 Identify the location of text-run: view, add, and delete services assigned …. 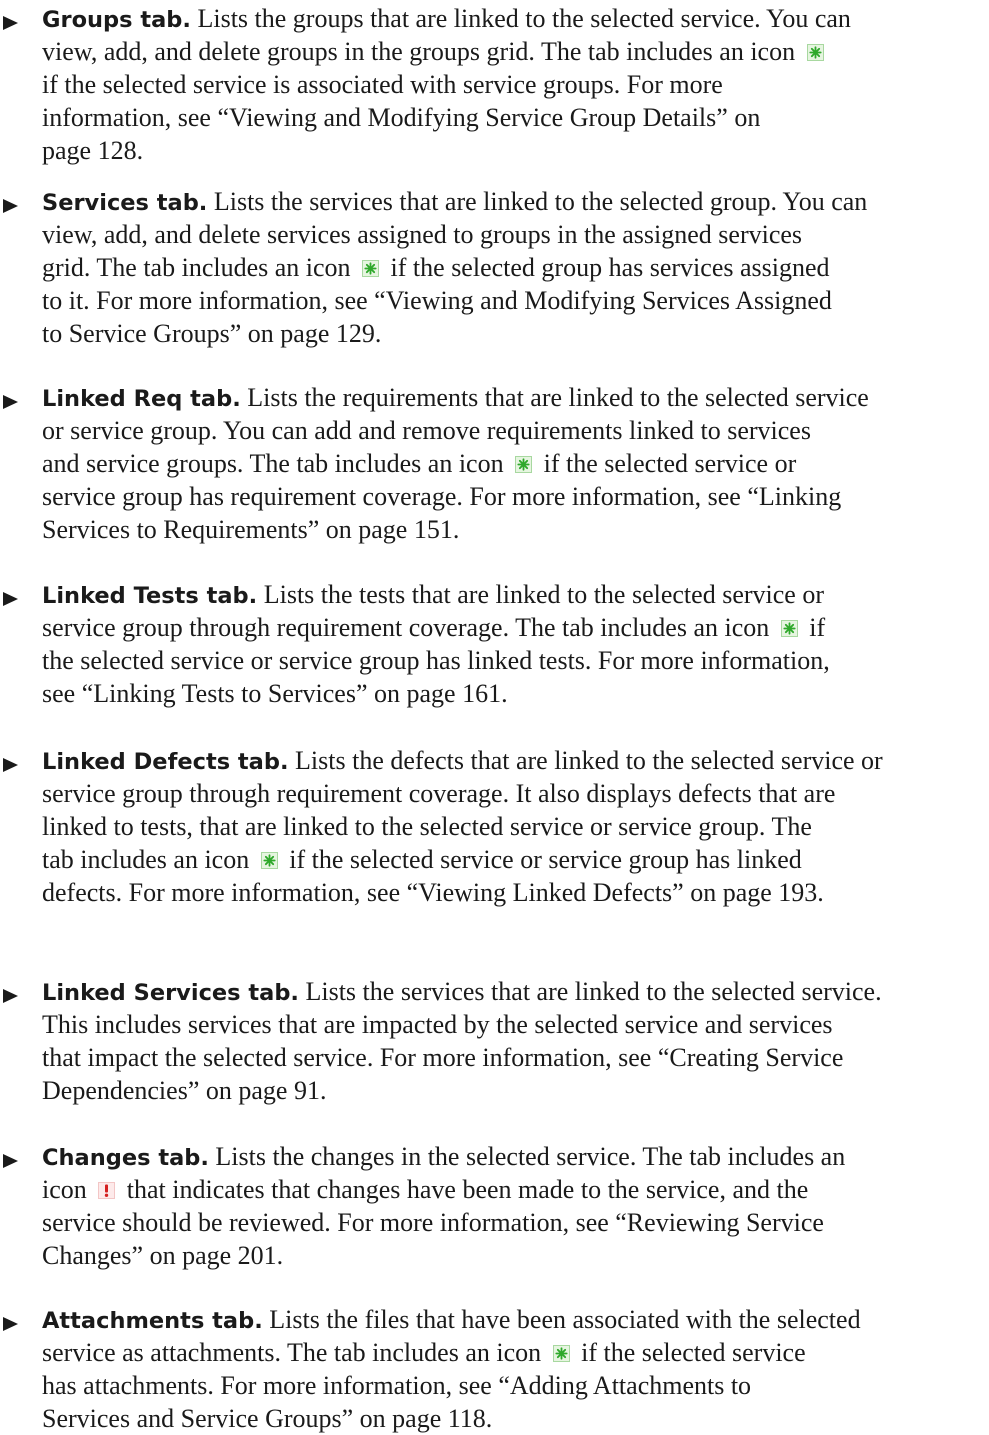
(422, 234).